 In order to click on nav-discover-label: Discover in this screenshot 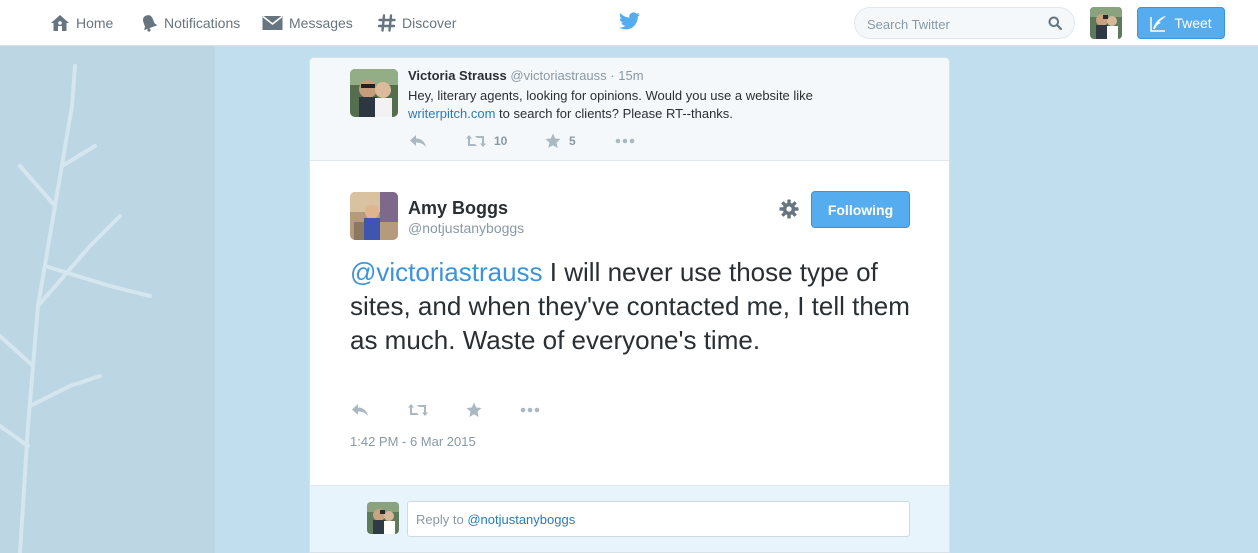, I will do `click(429, 23)`.